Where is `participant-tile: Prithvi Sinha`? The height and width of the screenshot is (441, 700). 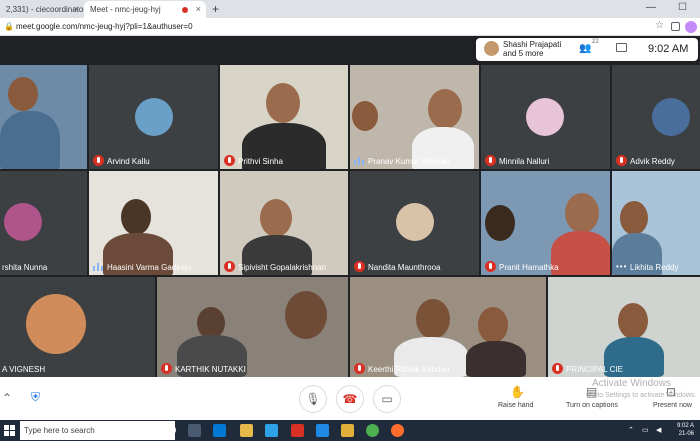
participant-tile: Prithvi Sinha is located at coordinates (284, 117).